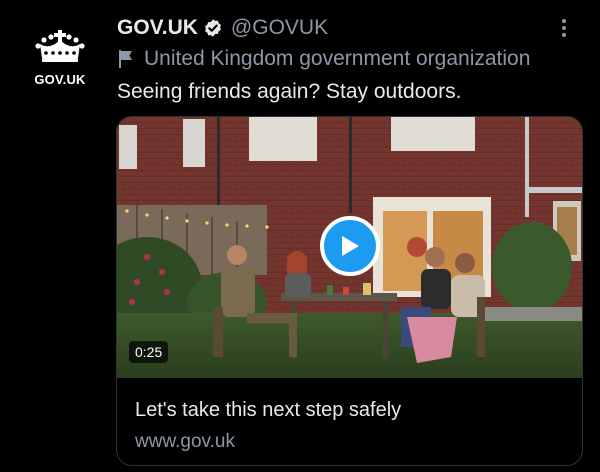 This screenshot has width=600, height=472. What do you see at coordinates (125, 59) in the screenshot?
I see `flag-icon` at bounding box center [125, 59].